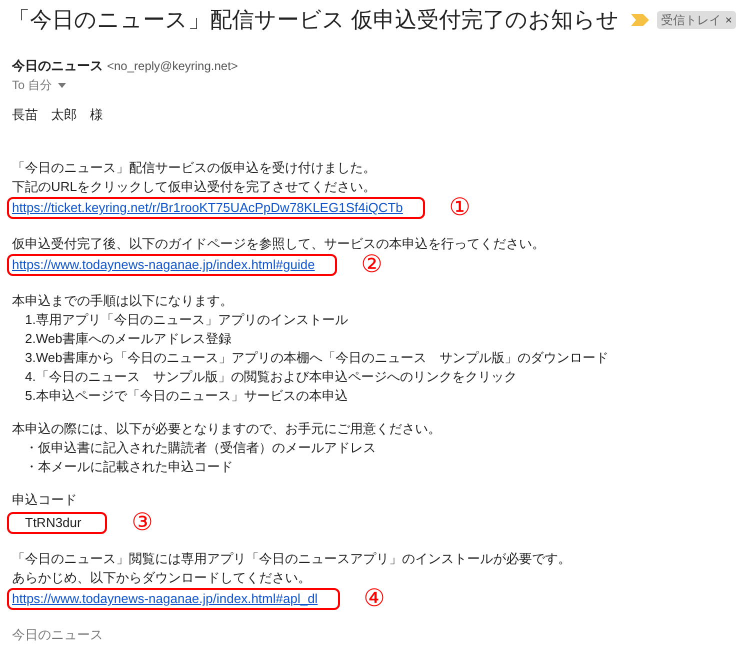 The height and width of the screenshot is (665, 749). I want to click on body-text: 「今日のニュース」閲覧には専用アプリ「今日のニュースアプリ」のインストールが必要です。, so click(291, 559).